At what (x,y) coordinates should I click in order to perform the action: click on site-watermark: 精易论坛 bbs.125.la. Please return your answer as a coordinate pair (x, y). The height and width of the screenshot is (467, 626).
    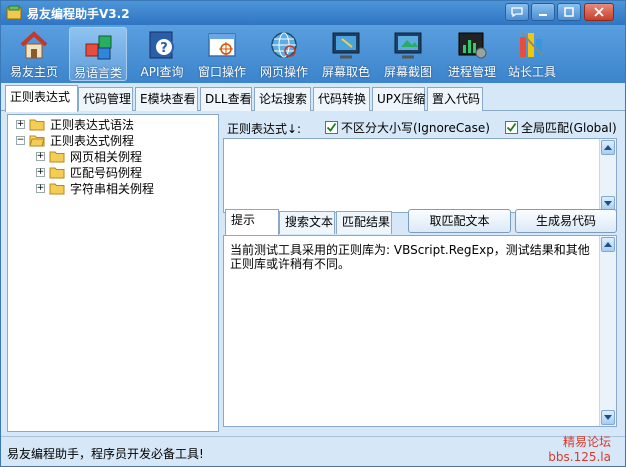
    Looking at the image, I should click on (579, 450).